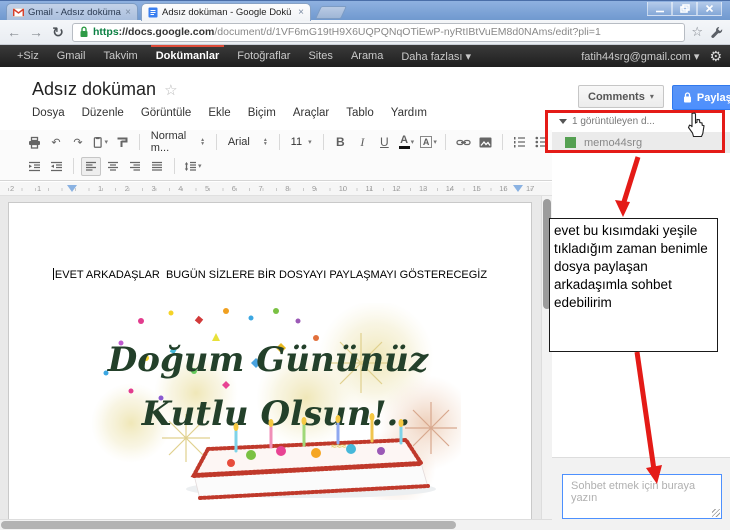 The height and width of the screenshot is (530, 730). Describe the element at coordinates (697, 32) in the screenshot. I see `bookmark-star-icon: ☆` at that location.